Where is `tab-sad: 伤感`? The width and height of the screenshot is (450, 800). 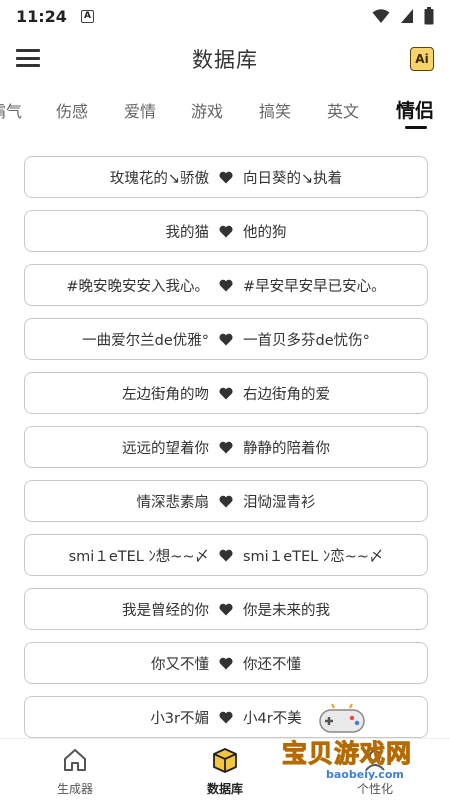
tab-sad: 伤感 is located at coordinates (72, 110).